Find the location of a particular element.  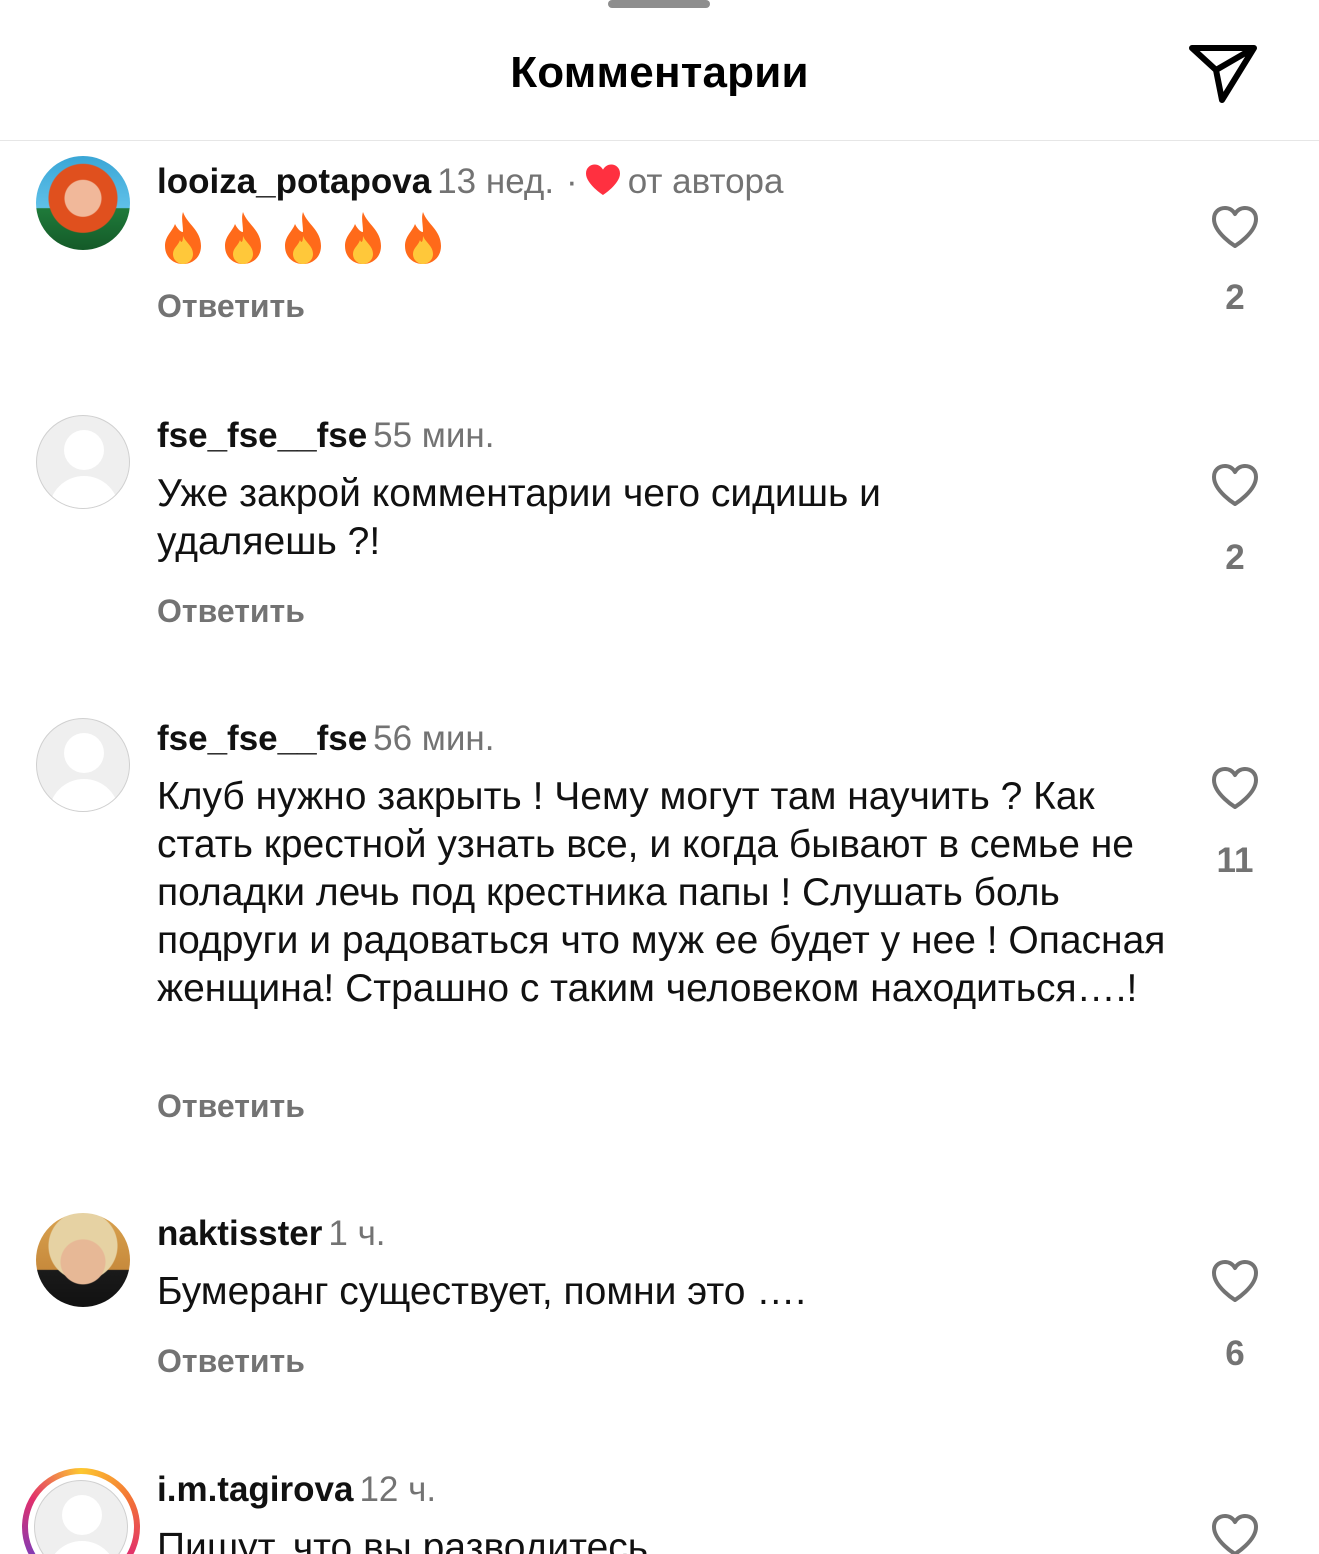

comments-header: Комментарии is located at coordinates (659, 70).